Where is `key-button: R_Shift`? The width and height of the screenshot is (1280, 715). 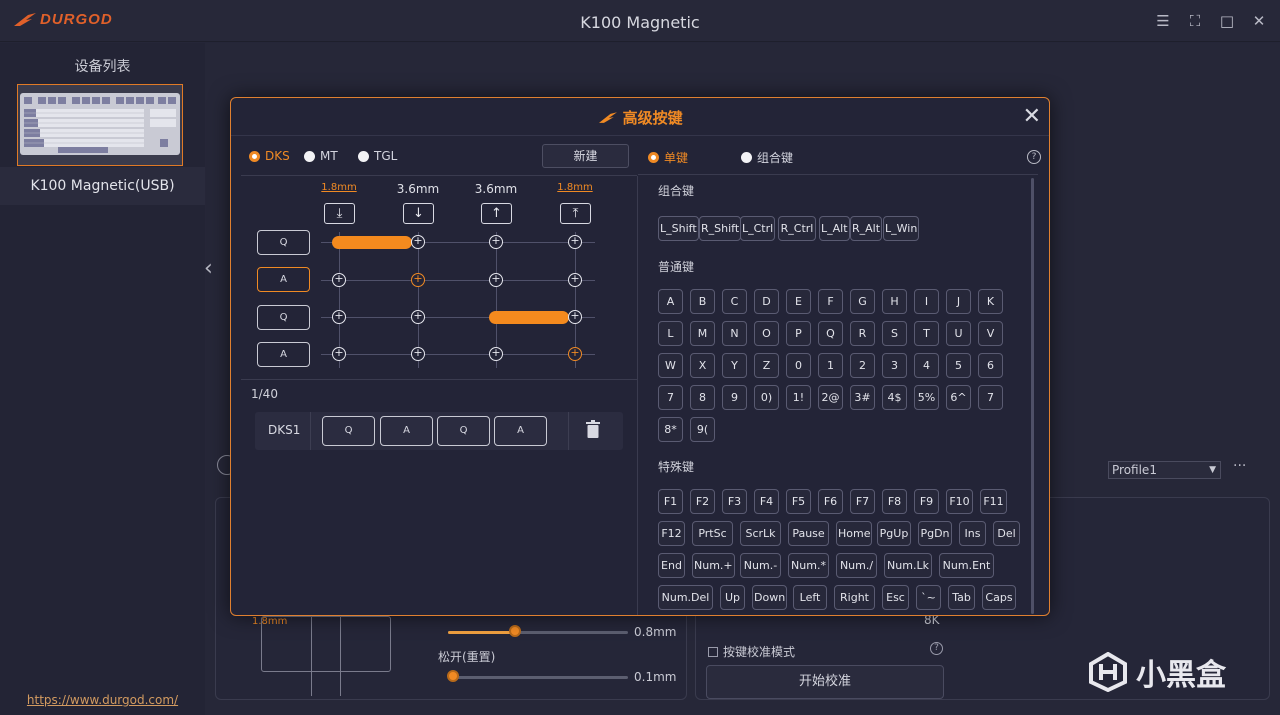
key-button: R_Shift is located at coordinates (720, 228).